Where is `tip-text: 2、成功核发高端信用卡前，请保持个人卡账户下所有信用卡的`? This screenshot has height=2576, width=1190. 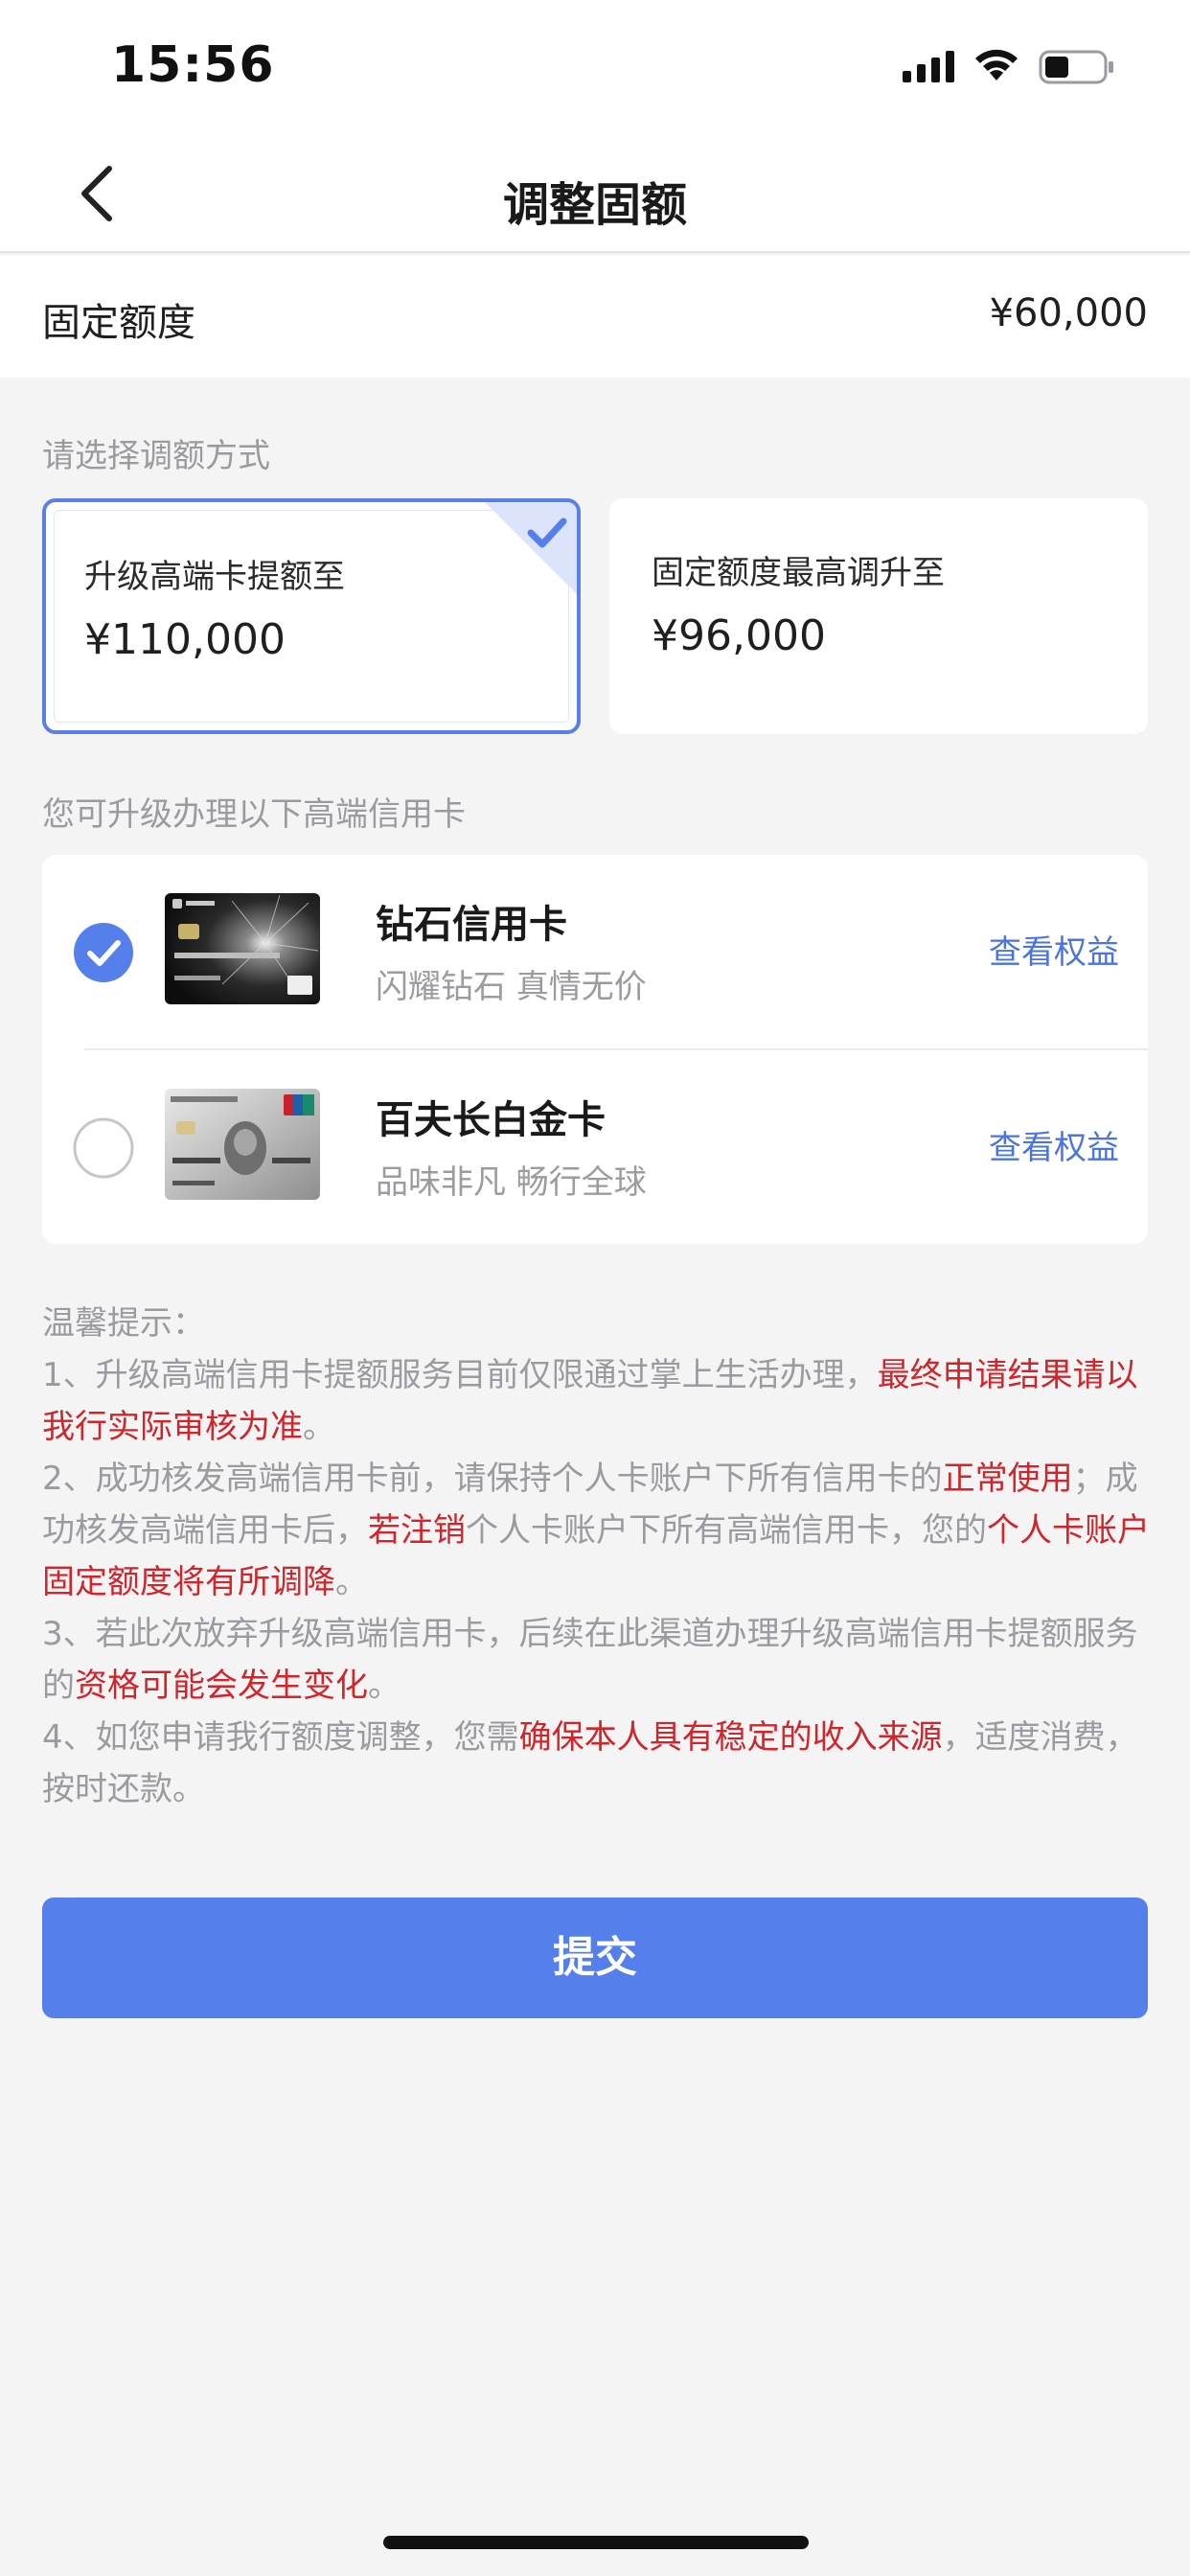
tip-text: 2、成功核发高端信用卡前，请保持个人卡账户下所有信用卡的 is located at coordinates (493, 1479).